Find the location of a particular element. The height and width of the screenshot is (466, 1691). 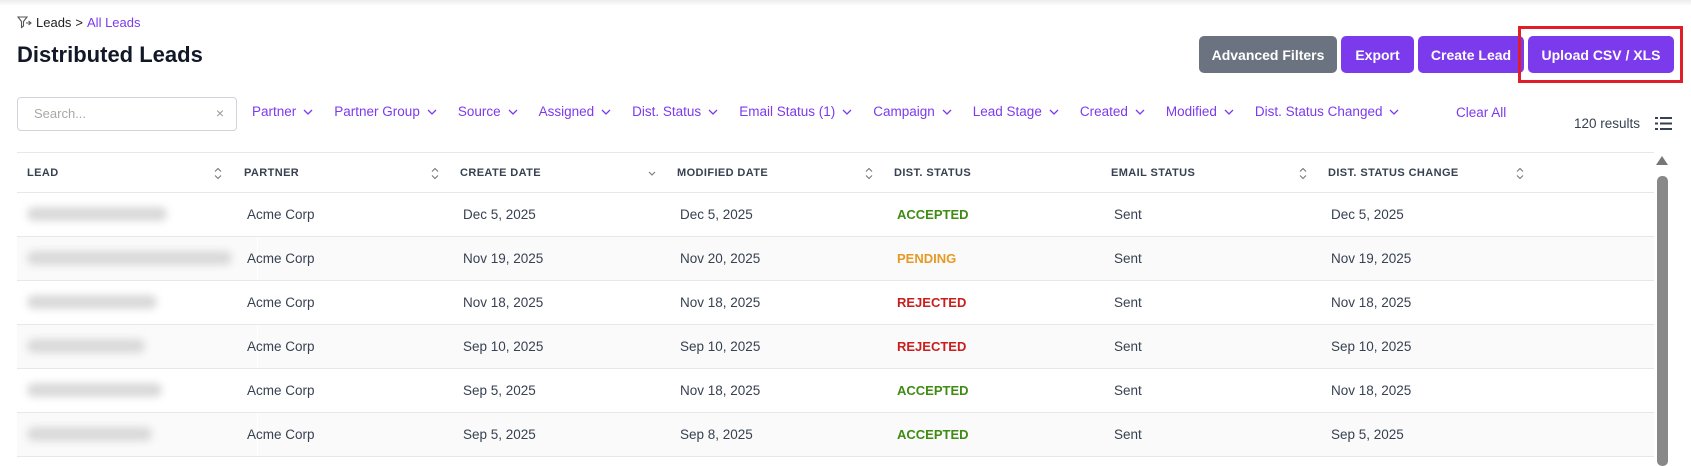

column-header: CREATE DATE is located at coordinates (500, 172).